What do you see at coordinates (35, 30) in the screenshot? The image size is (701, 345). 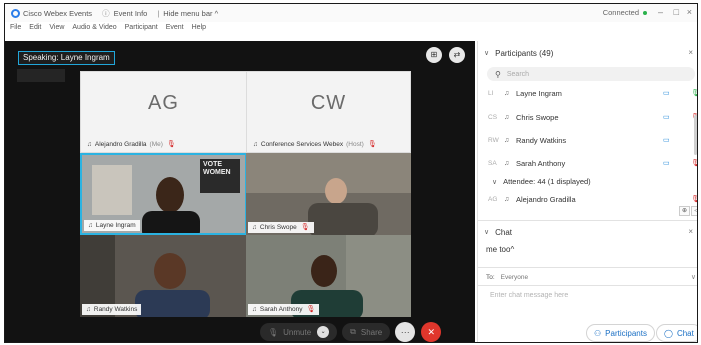 I see `menu-edit: Edit` at bounding box center [35, 30].